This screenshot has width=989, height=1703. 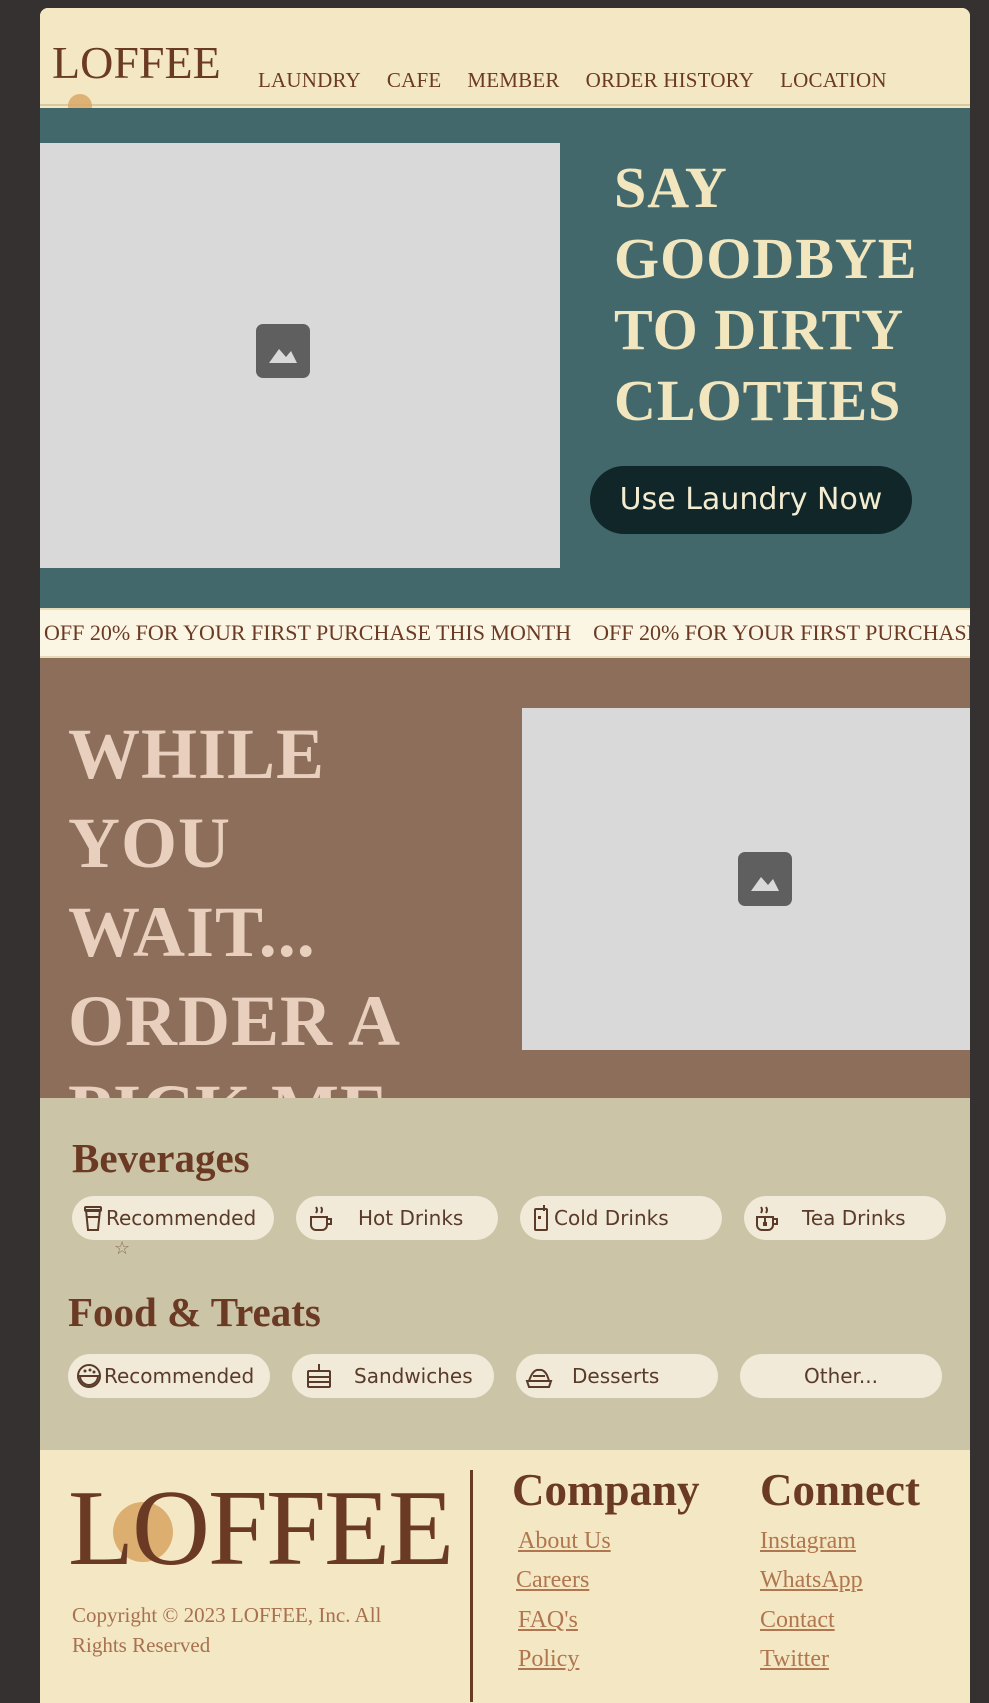 I want to click on link-contact: Contact, so click(x=797, y=1620).